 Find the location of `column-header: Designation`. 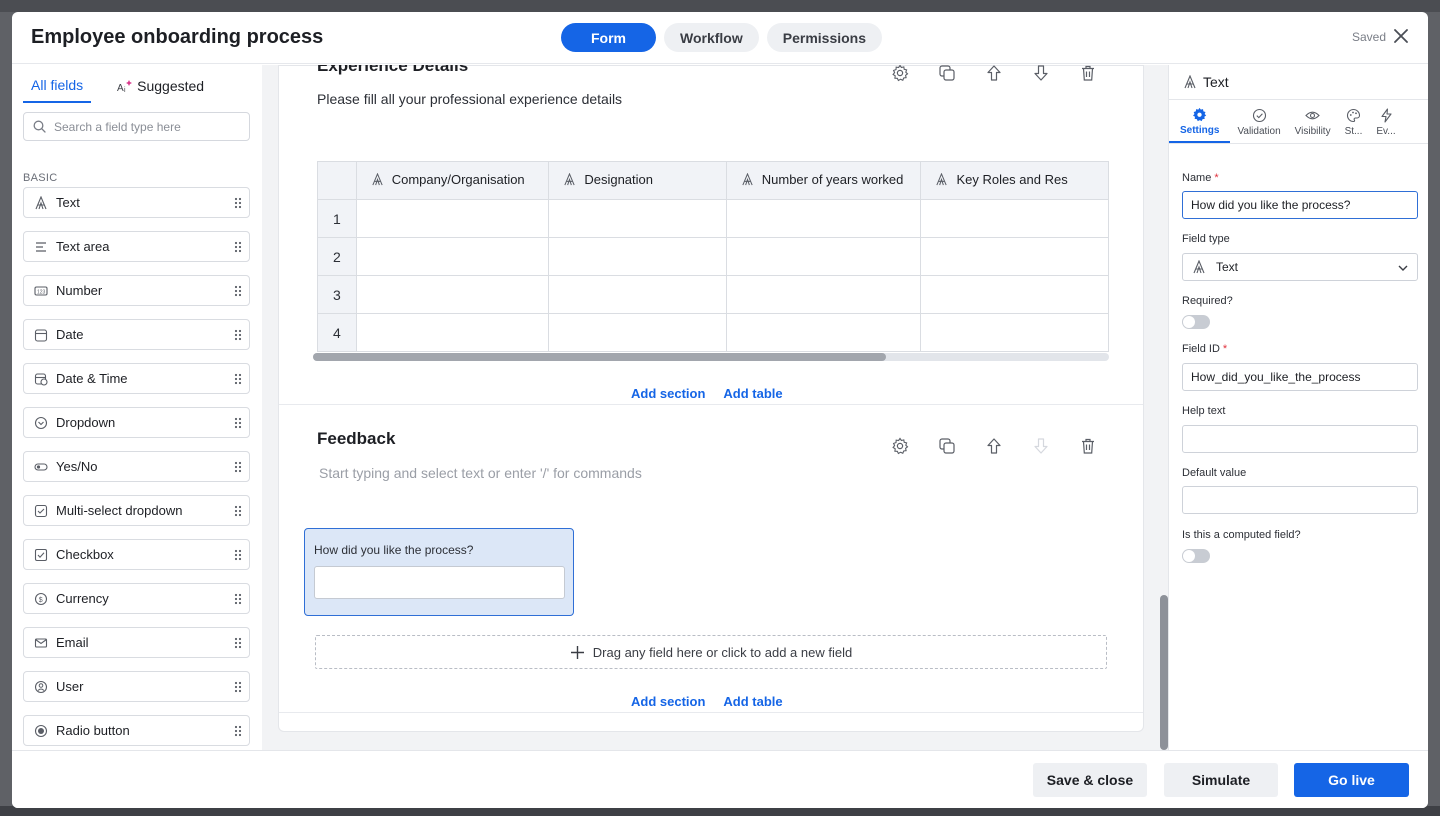

column-header: Designation is located at coordinates (637, 180).